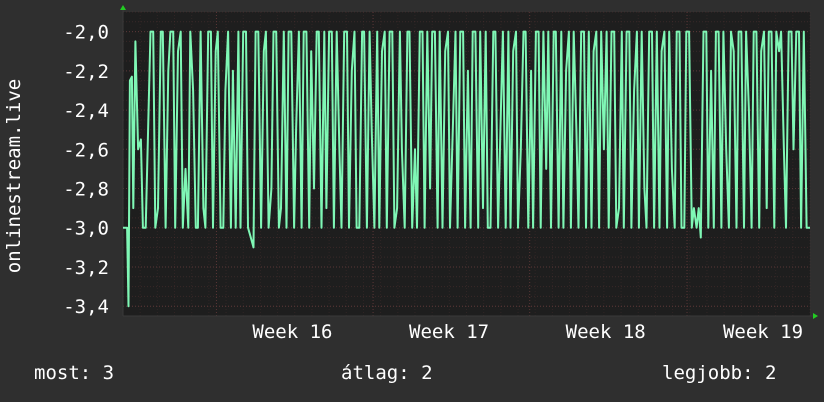  Describe the element at coordinates (449, 332) in the screenshot. I see `x-tick-label: Week 17` at that location.